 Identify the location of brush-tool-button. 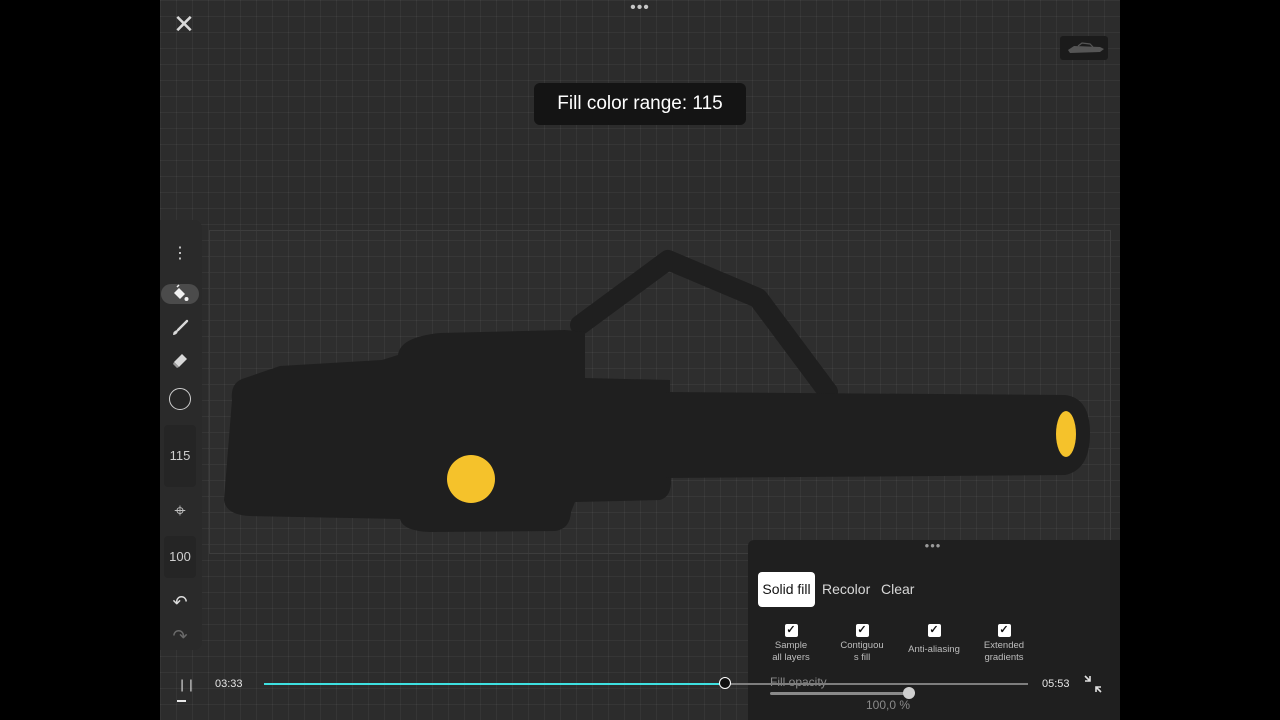
(180, 330).